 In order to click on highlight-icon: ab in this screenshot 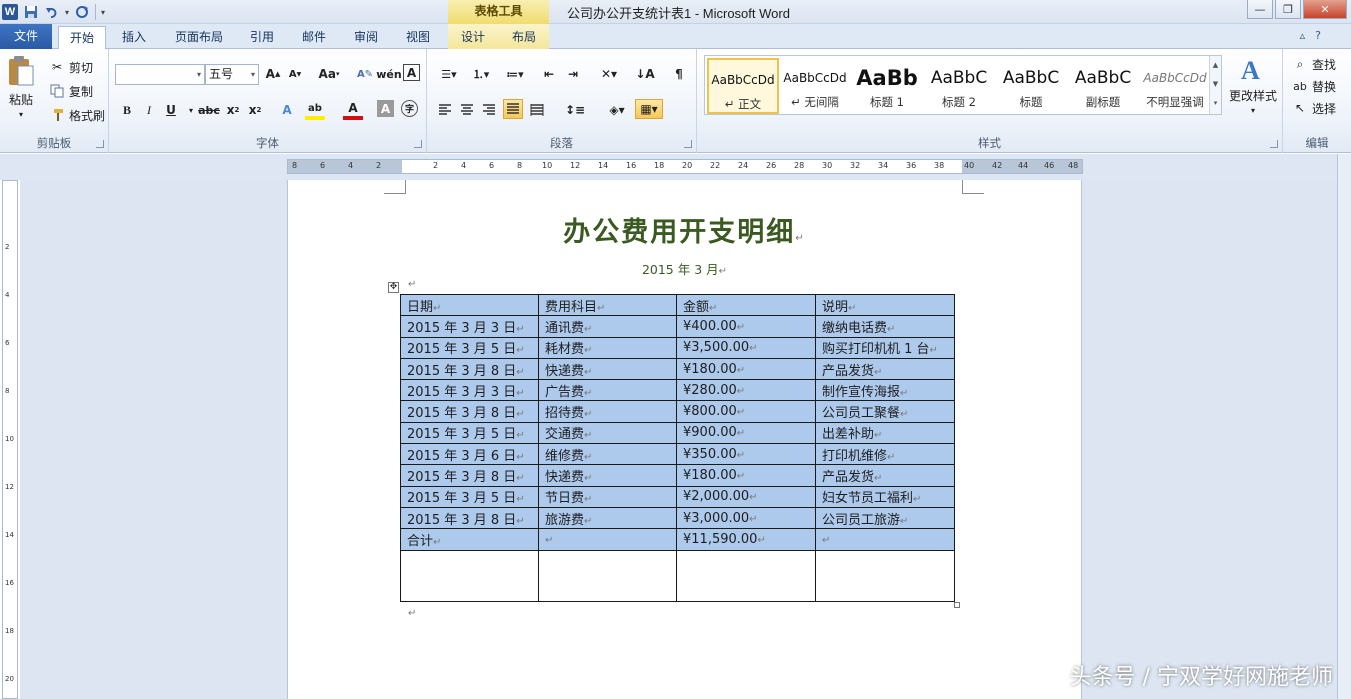, I will do `click(315, 110)`.